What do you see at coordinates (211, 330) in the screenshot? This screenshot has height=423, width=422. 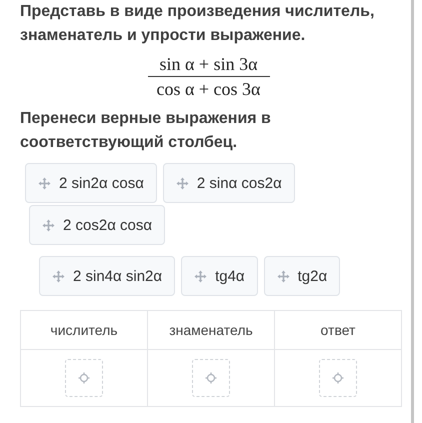 I see `column-header: знаменатель` at bounding box center [211, 330].